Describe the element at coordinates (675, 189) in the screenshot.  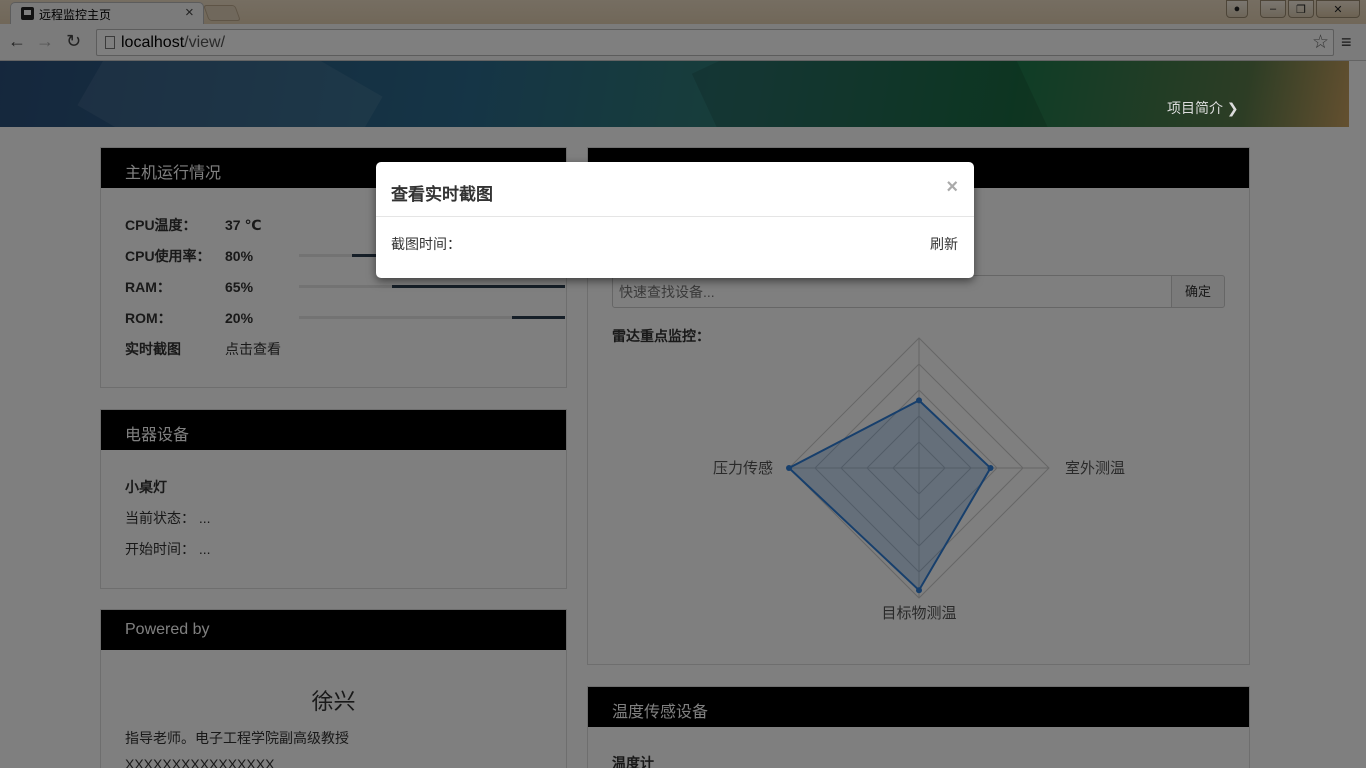
I see `modal-header: 查看实时截图 ×` at that location.